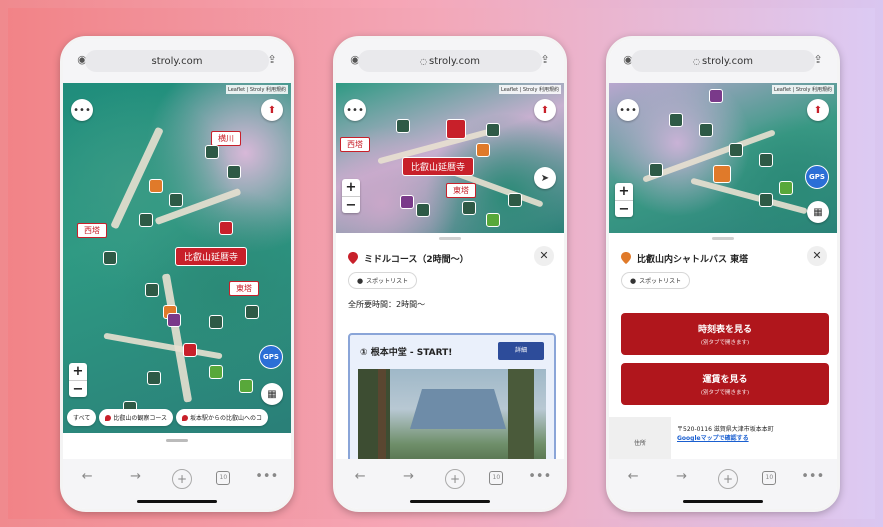 Image resolution: width=883 pixels, height=527 pixels. I want to click on url-field: stroly.com, so click(177, 61).